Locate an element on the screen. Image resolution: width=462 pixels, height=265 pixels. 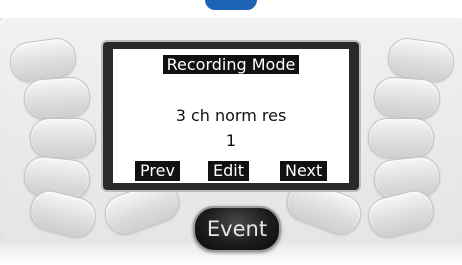
edit-softkey: Edit is located at coordinates (228, 171).